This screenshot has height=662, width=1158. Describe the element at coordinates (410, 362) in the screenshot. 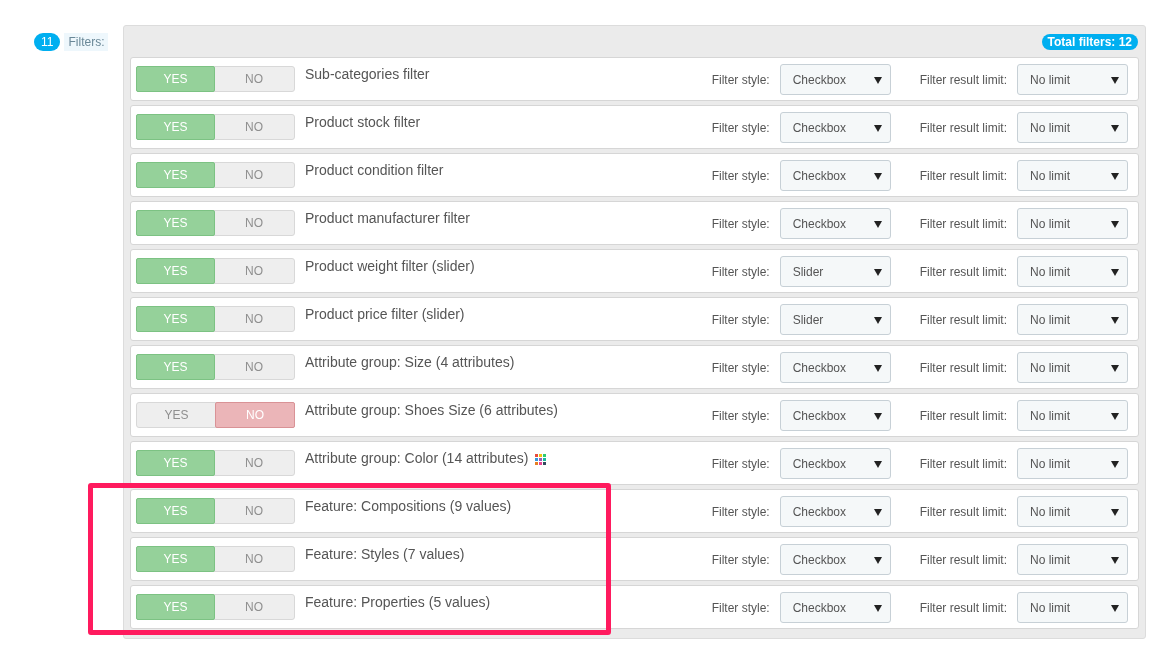

I see `filter-title: Attribute group: Size (4 attributes)` at that location.